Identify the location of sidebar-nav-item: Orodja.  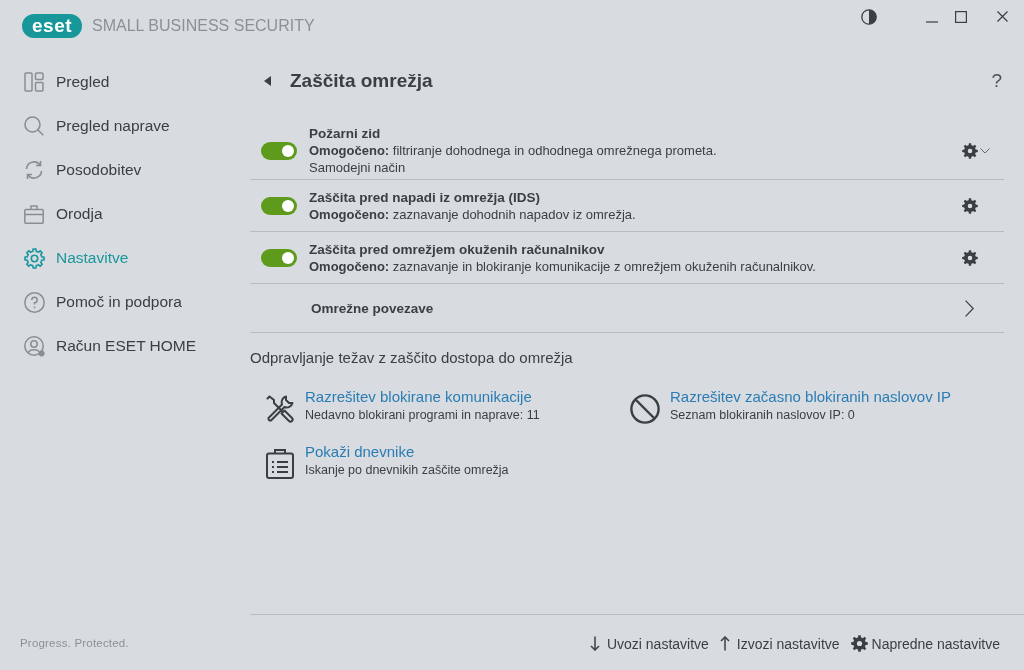
(63, 214).